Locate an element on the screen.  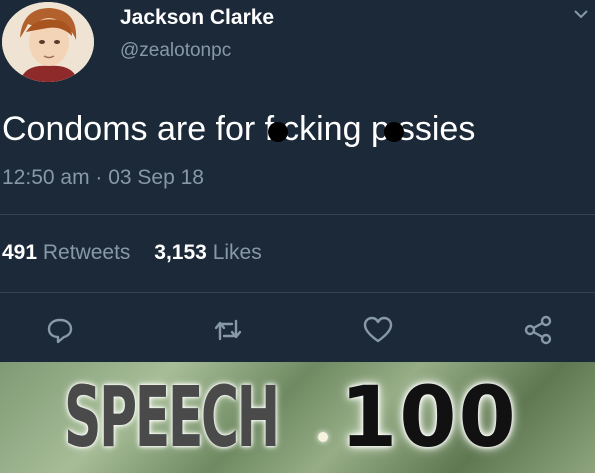
tweet-text: Condoms are for f cking p ssies is located at coordinates (238, 129).